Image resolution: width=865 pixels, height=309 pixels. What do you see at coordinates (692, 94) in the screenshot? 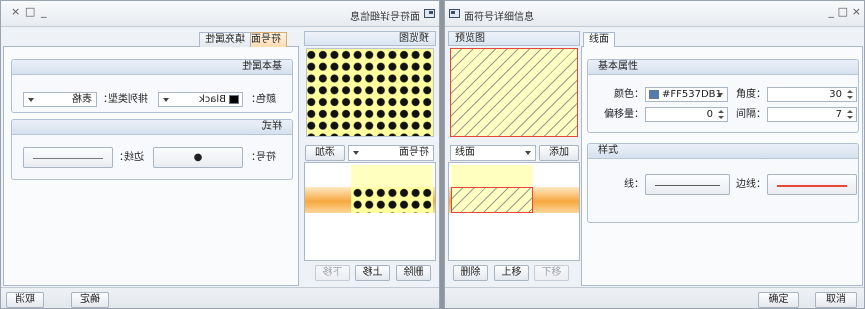
I see `color-value: #FF537DB1` at bounding box center [692, 94].